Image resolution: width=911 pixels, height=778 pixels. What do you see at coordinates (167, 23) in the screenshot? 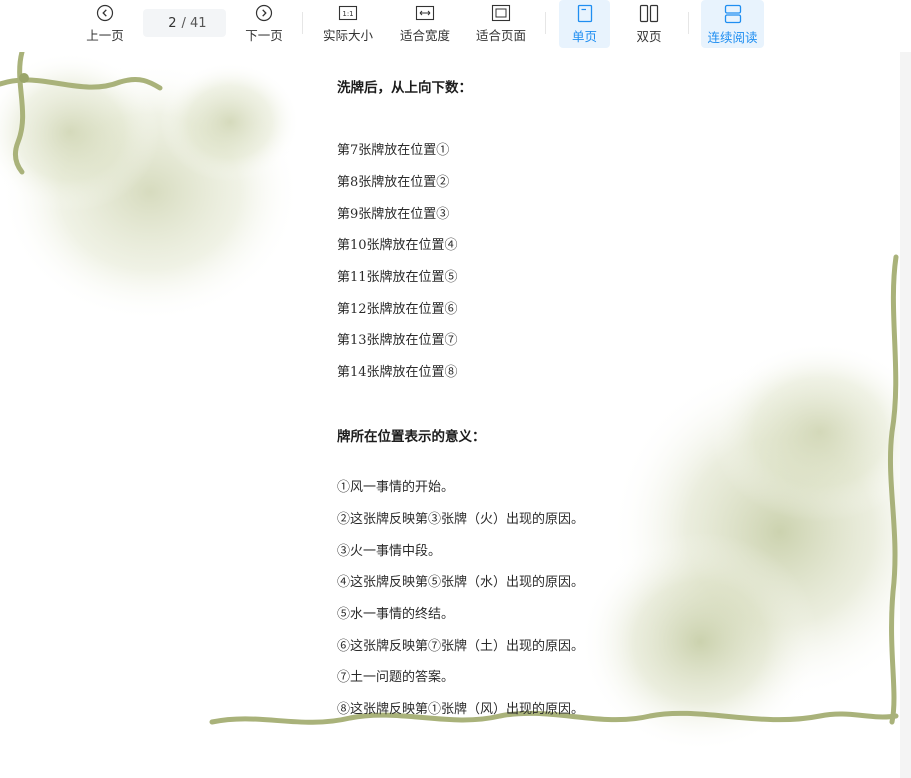
I see `page-number-input` at bounding box center [167, 23].